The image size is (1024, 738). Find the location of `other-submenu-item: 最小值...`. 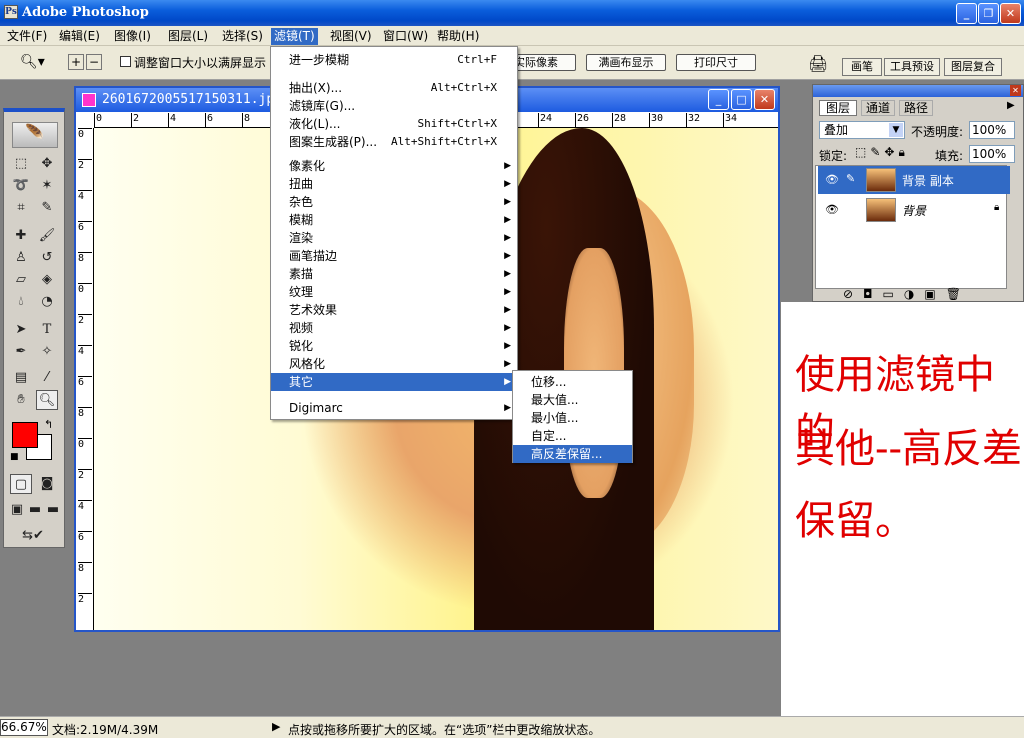

other-submenu-item: 最小值... is located at coordinates (572, 418).